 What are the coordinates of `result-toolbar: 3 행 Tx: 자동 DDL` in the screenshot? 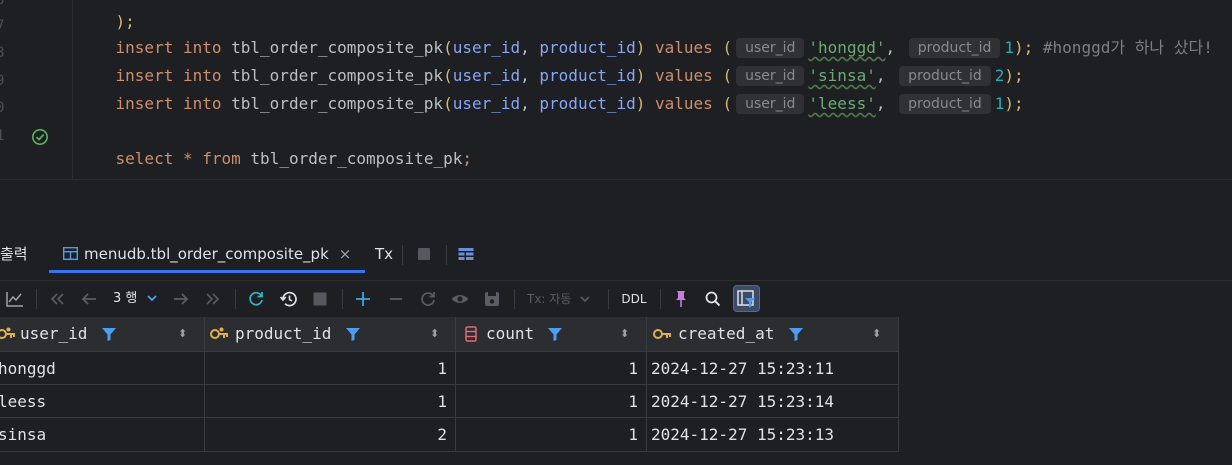 It's located at (616, 298).